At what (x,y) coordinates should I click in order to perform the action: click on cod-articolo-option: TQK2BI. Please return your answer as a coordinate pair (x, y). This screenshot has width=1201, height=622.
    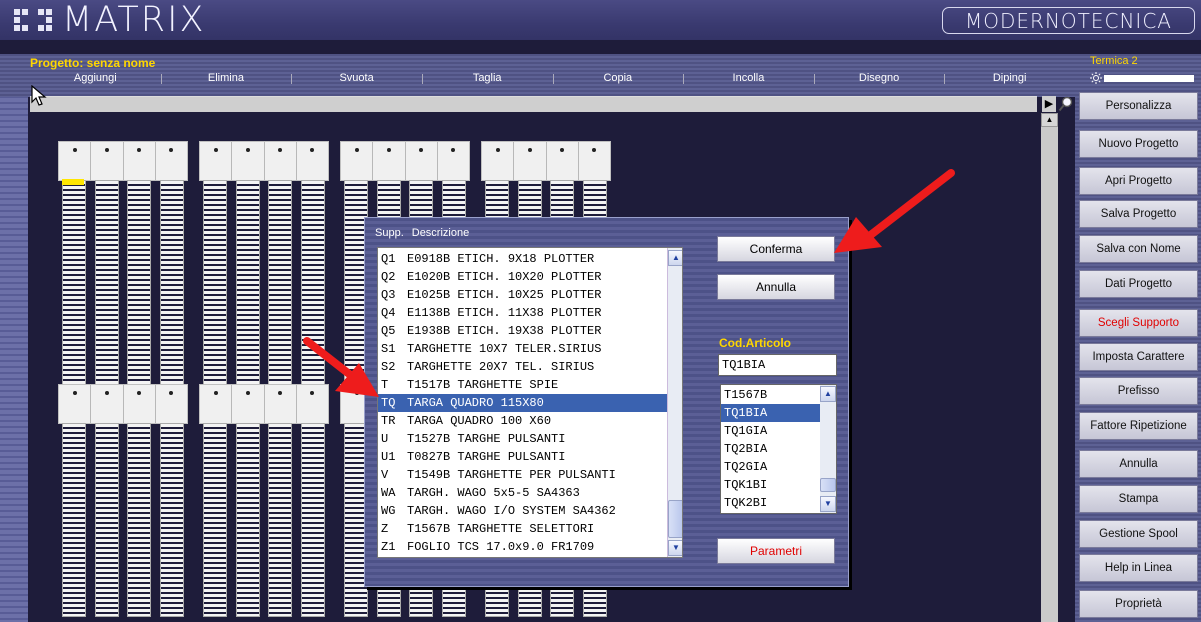
    Looking at the image, I should click on (770, 503).